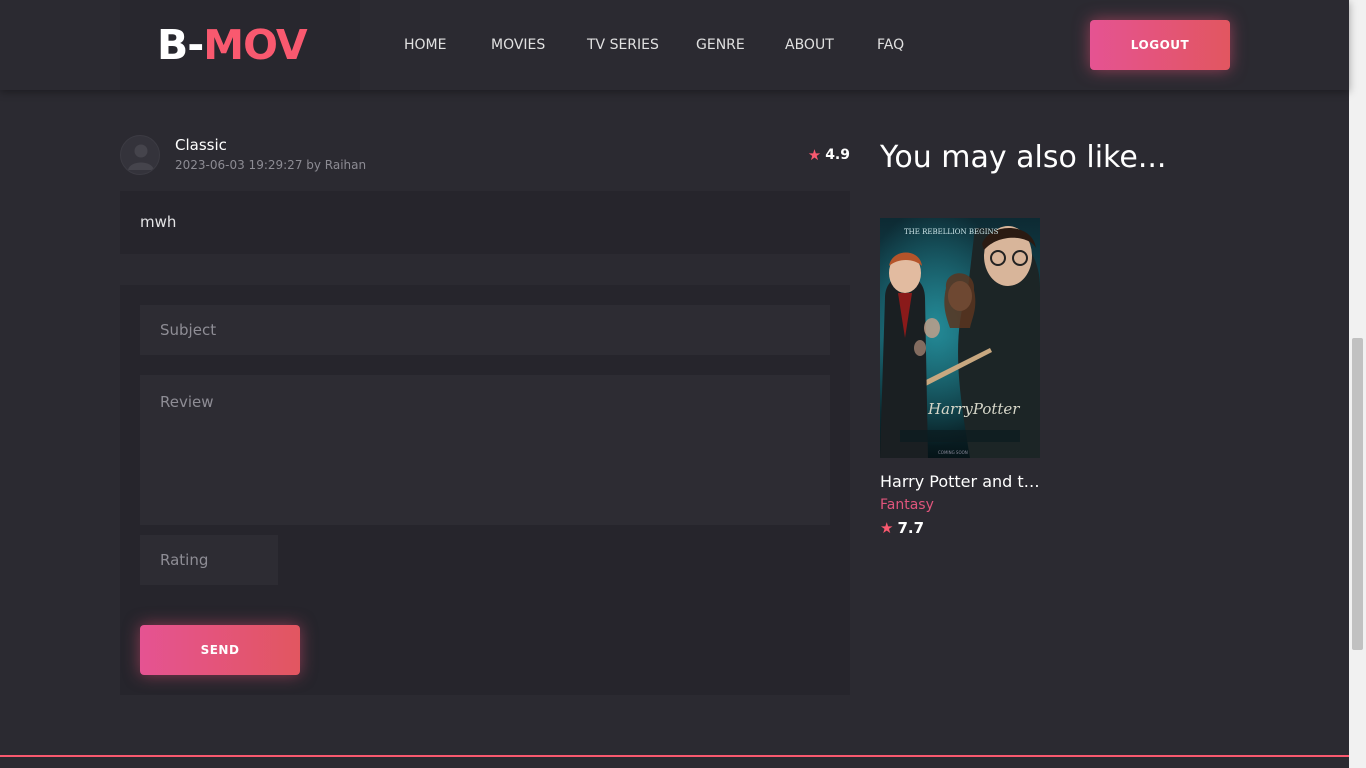 The width and height of the screenshot is (1366, 768). What do you see at coordinates (518, 45) in the screenshot?
I see `nav-movies: MOVIES` at bounding box center [518, 45].